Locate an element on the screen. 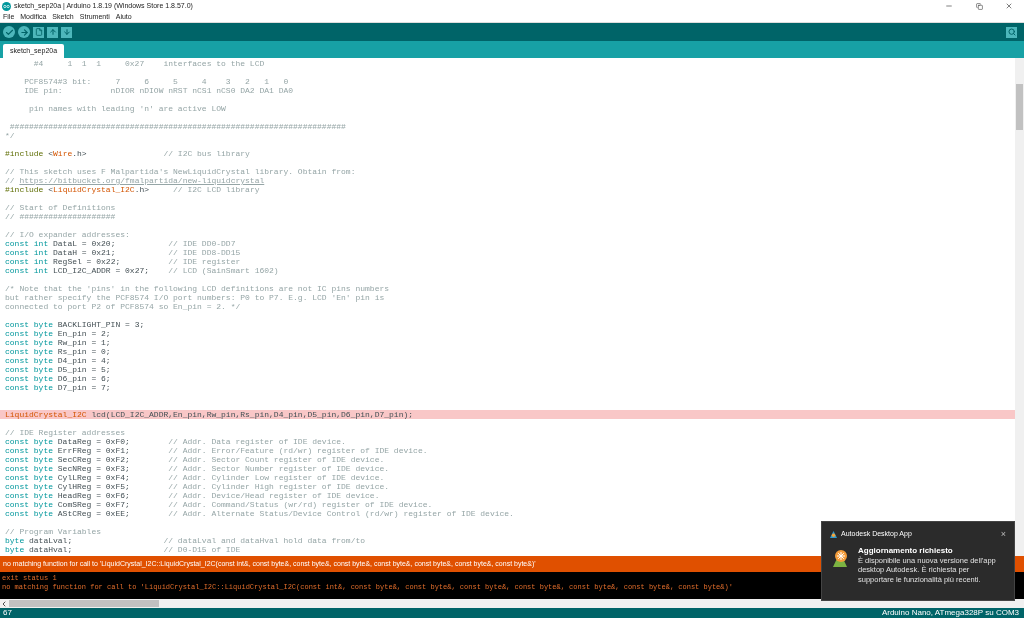 This screenshot has width=1024, height=618. verify-button is located at coordinates (9, 32).